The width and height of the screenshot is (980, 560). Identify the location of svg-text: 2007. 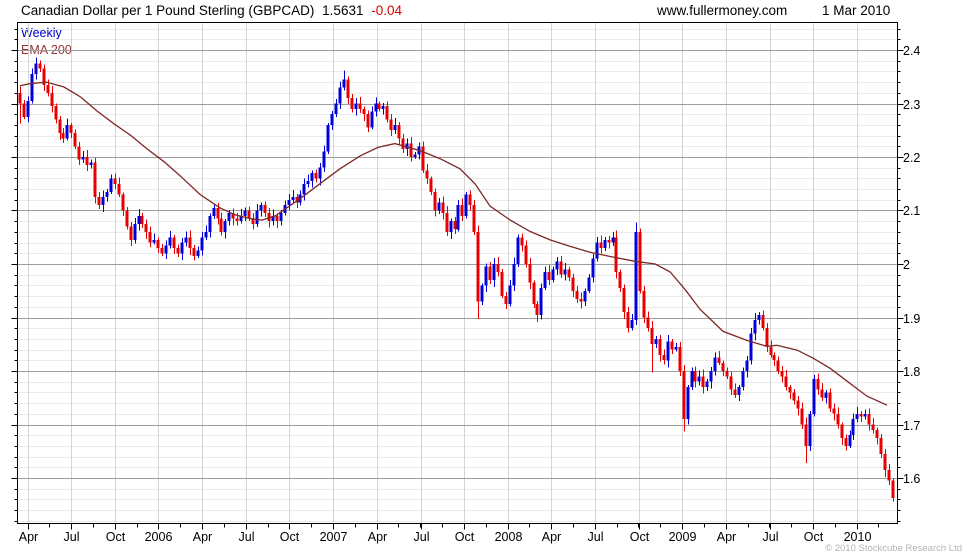
(334, 537).